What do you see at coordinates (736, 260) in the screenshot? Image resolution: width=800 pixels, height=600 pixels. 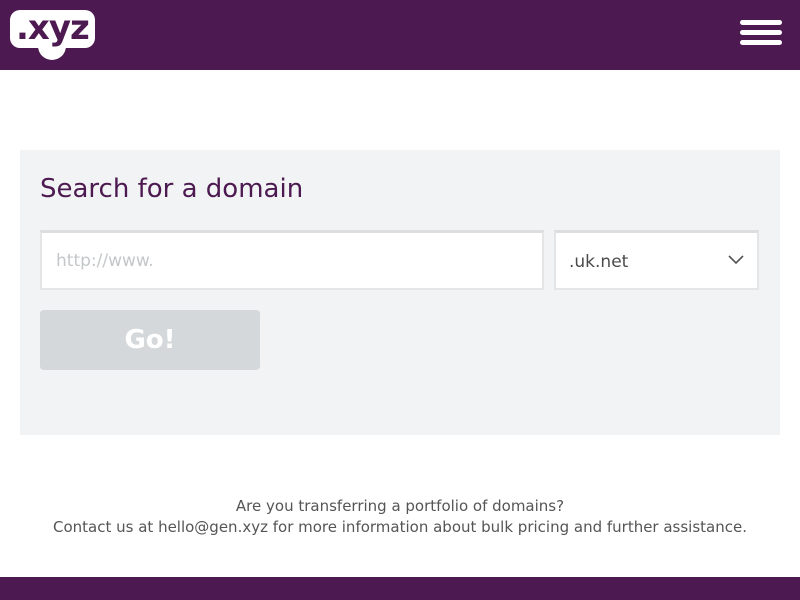 I see `chevron-down-icon` at bounding box center [736, 260].